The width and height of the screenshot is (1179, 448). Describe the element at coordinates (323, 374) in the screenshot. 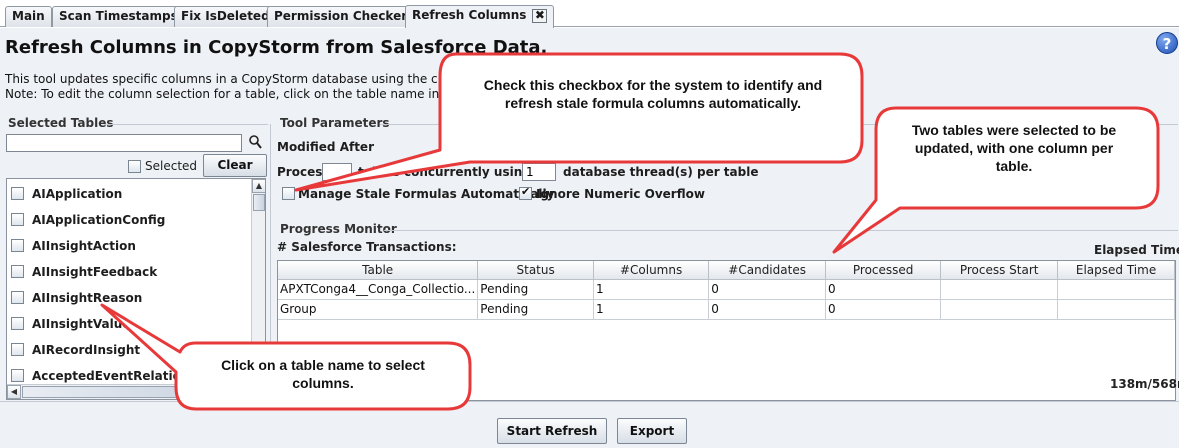

I see `callout-click-note: Click on a table name to select columns.` at that location.